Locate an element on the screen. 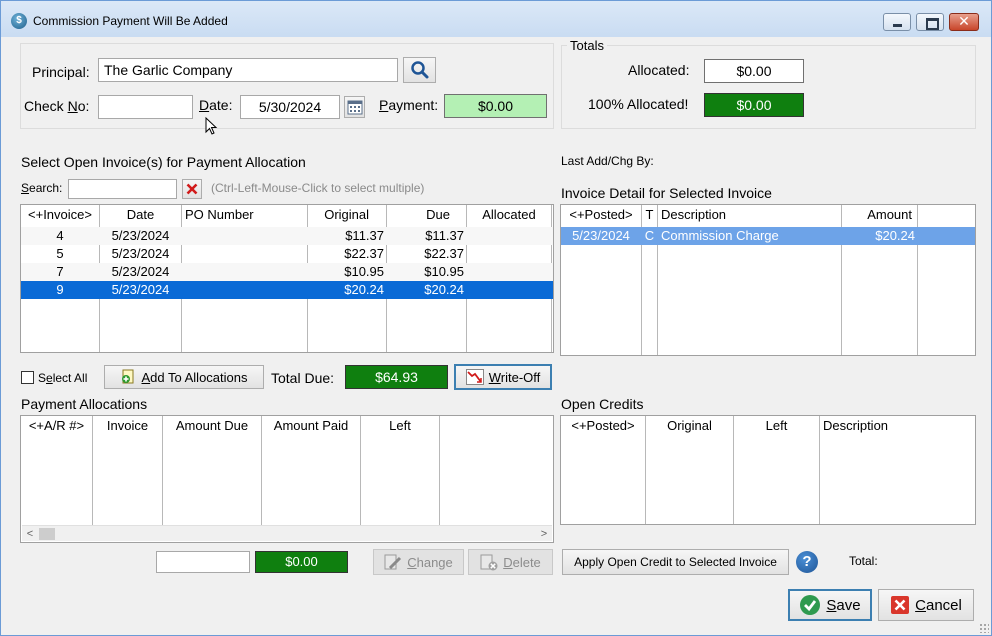  table-row: 4 5/23/2024 $11.37 $11.37 is located at coordinates (287, 236).